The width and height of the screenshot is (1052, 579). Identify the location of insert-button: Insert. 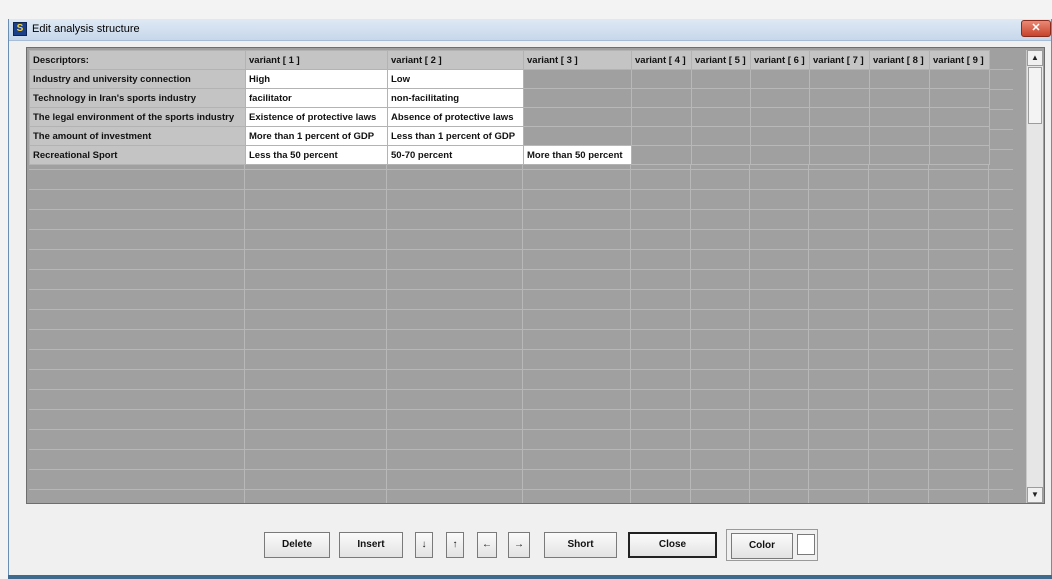
(371, 545).